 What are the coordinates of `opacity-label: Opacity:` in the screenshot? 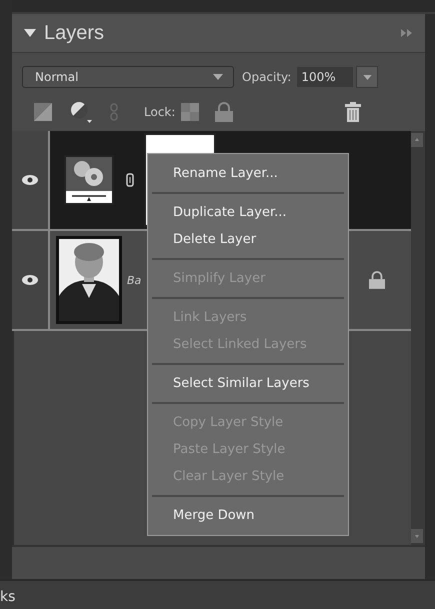 It's located at (267, 77).